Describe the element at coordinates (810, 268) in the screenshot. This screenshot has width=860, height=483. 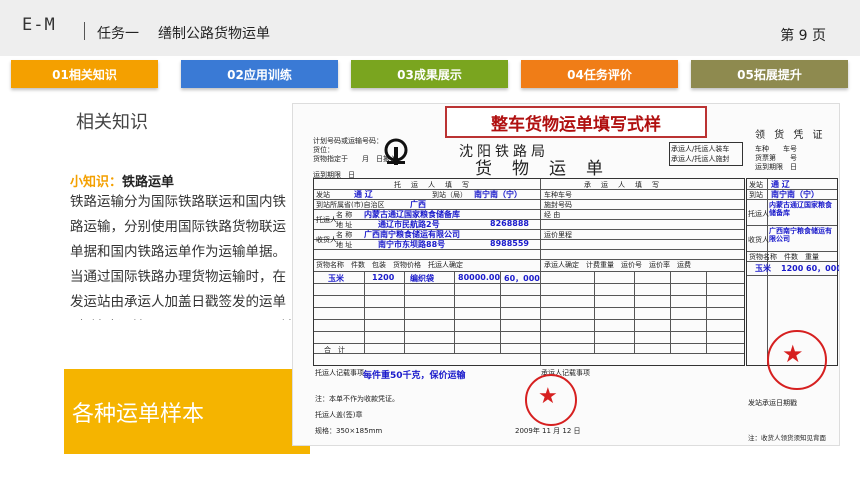
I see `receipt-weight: 1200 60，000` at that location.